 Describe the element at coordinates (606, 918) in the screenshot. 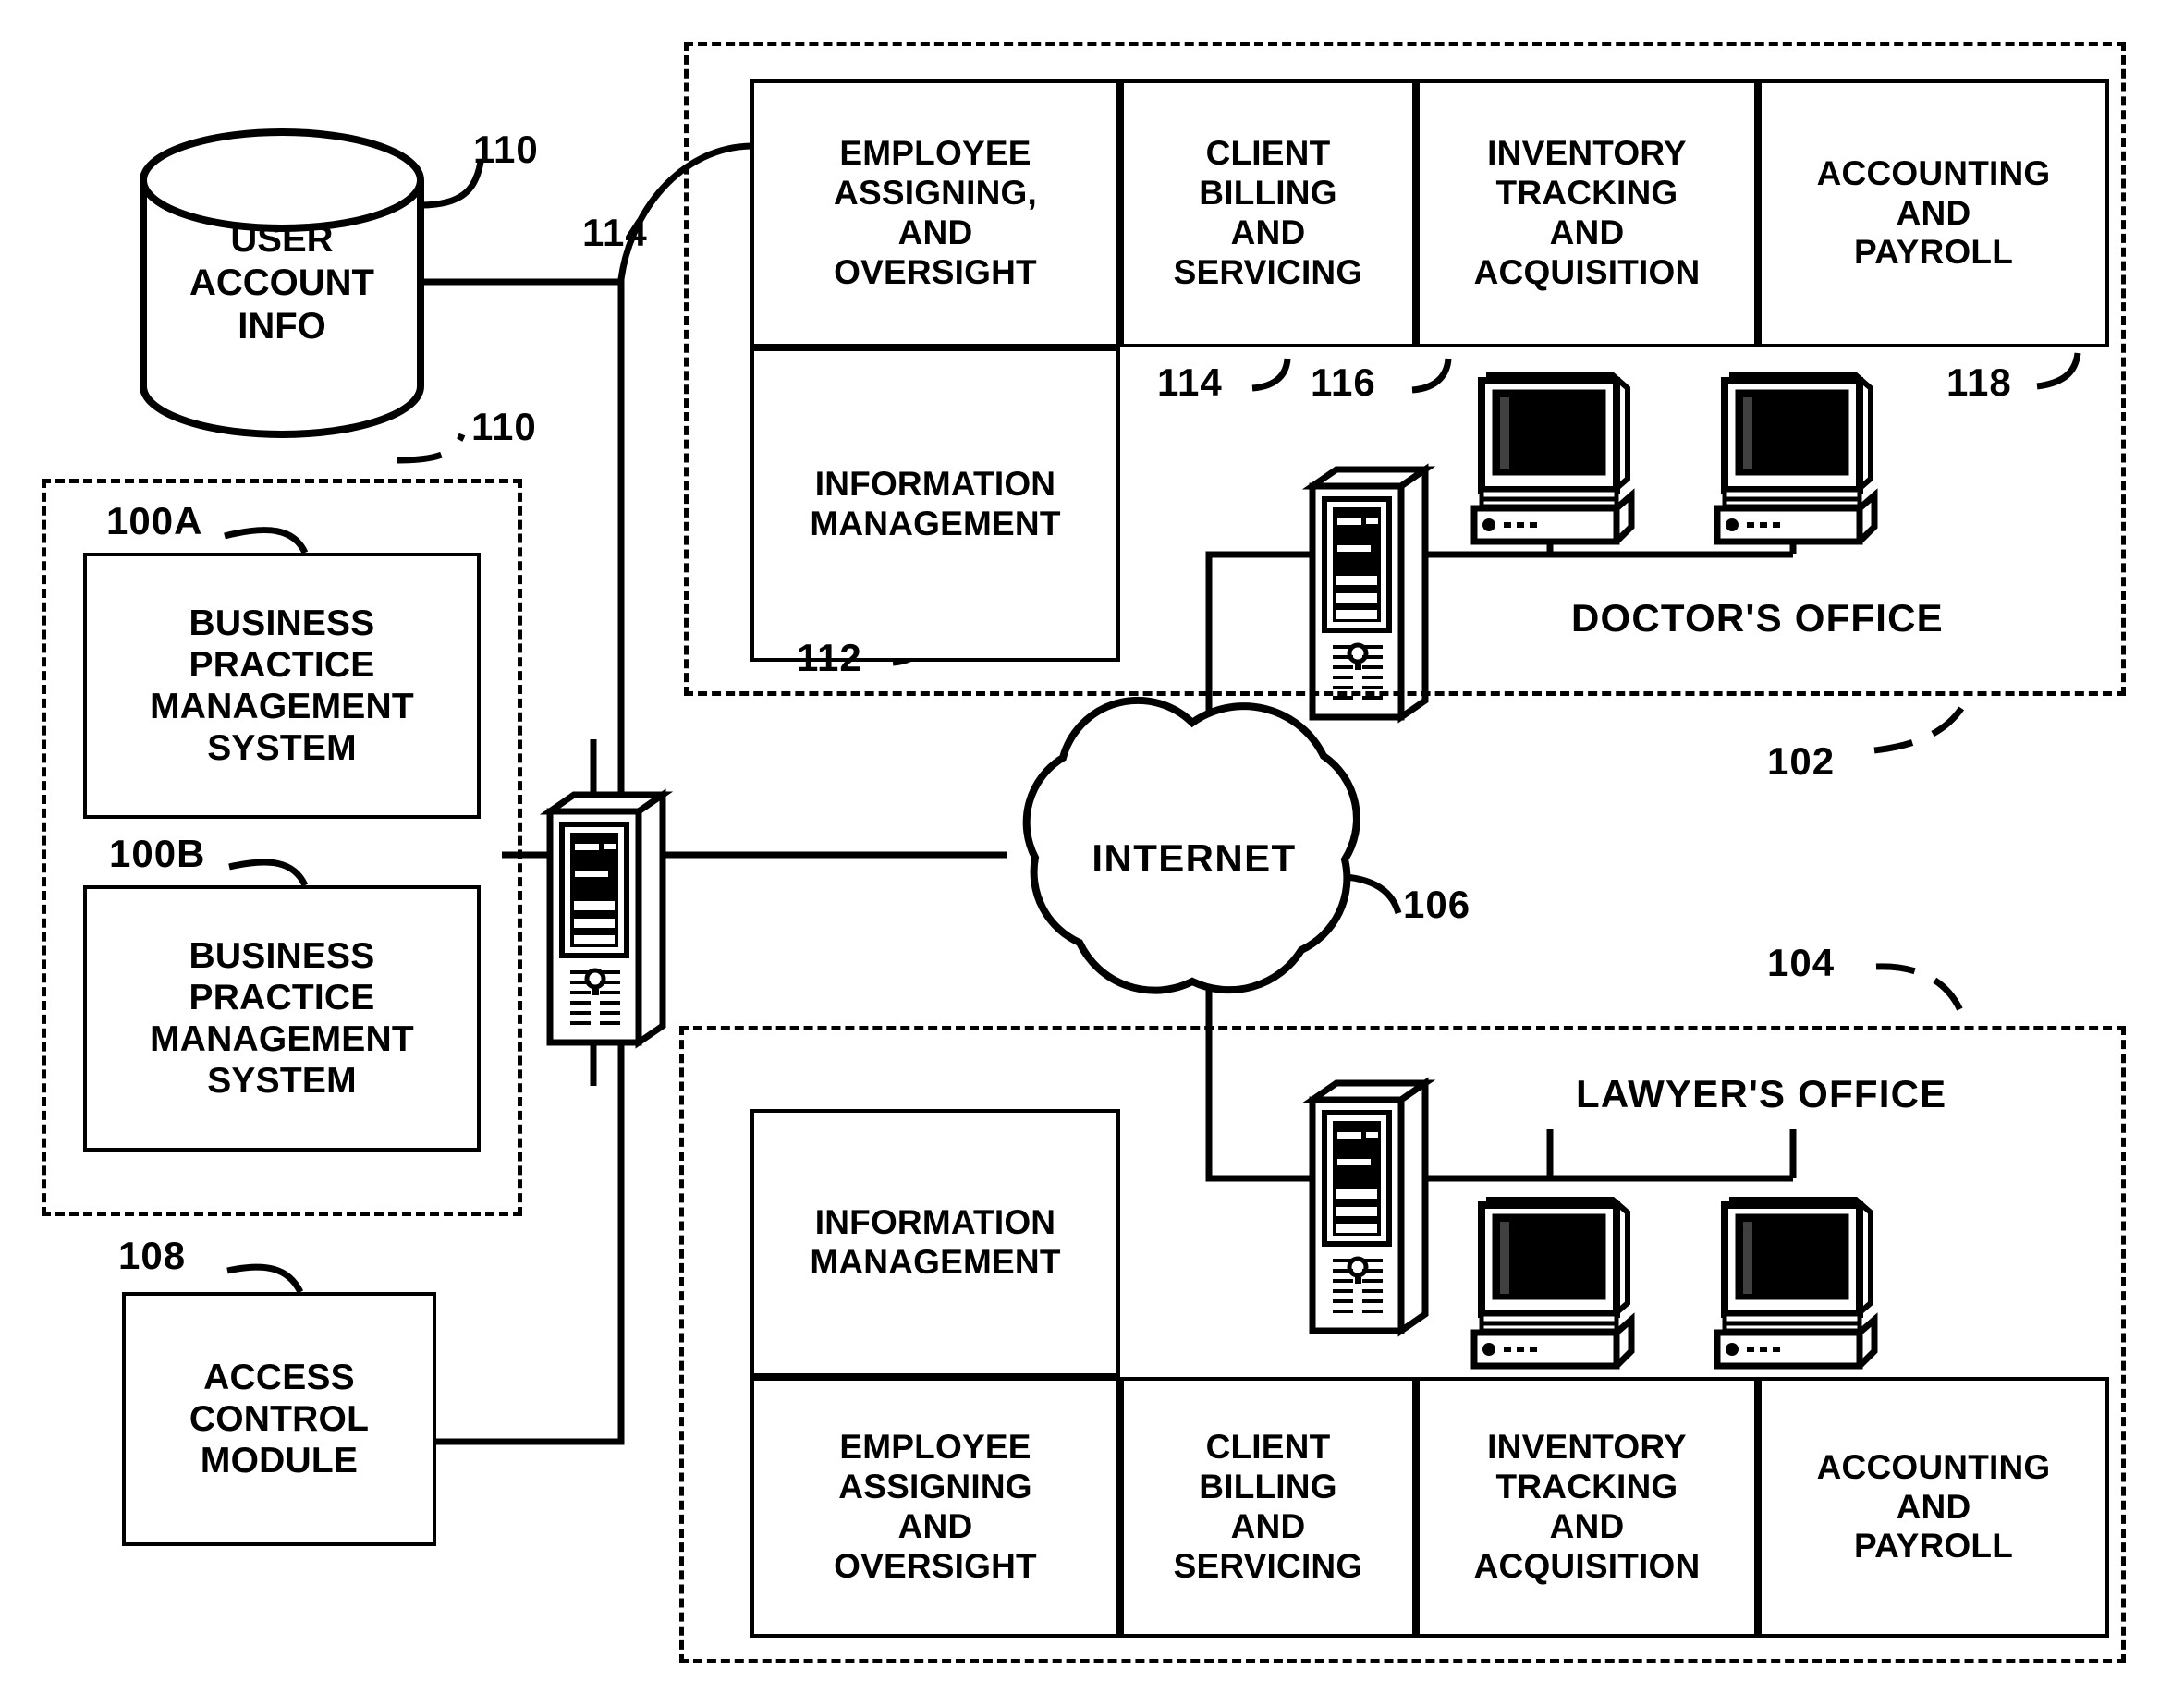

I see `central-router-icon` at that location.